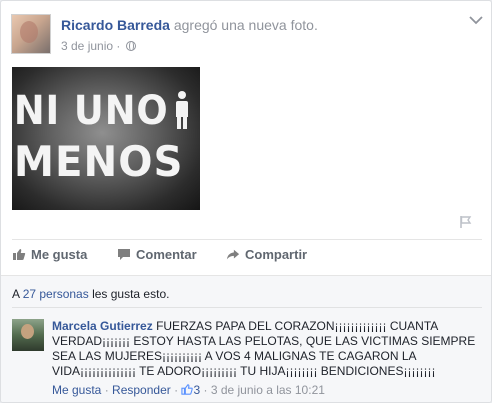  I want to click on chevron-down-icon, so click(476, 20).